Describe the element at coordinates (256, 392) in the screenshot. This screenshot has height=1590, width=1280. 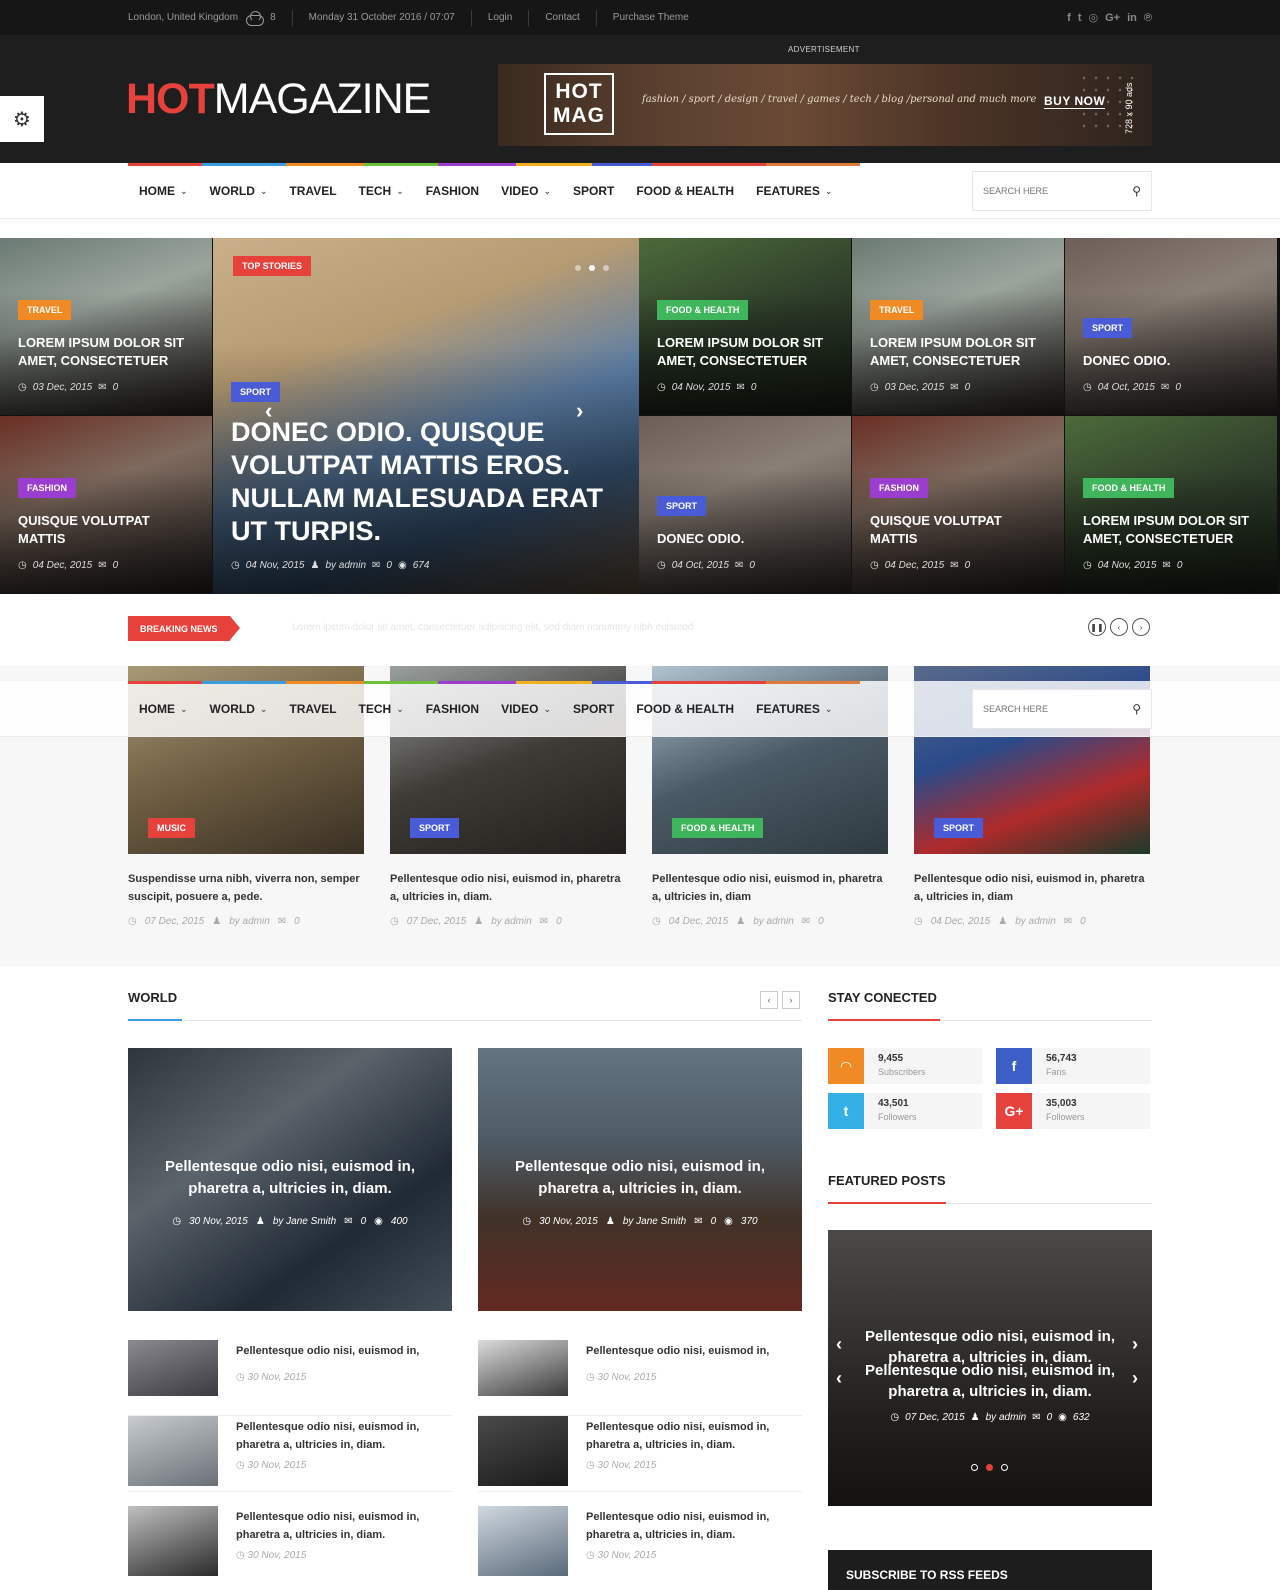
I see `hero-category-badge: SPORT` at that location.